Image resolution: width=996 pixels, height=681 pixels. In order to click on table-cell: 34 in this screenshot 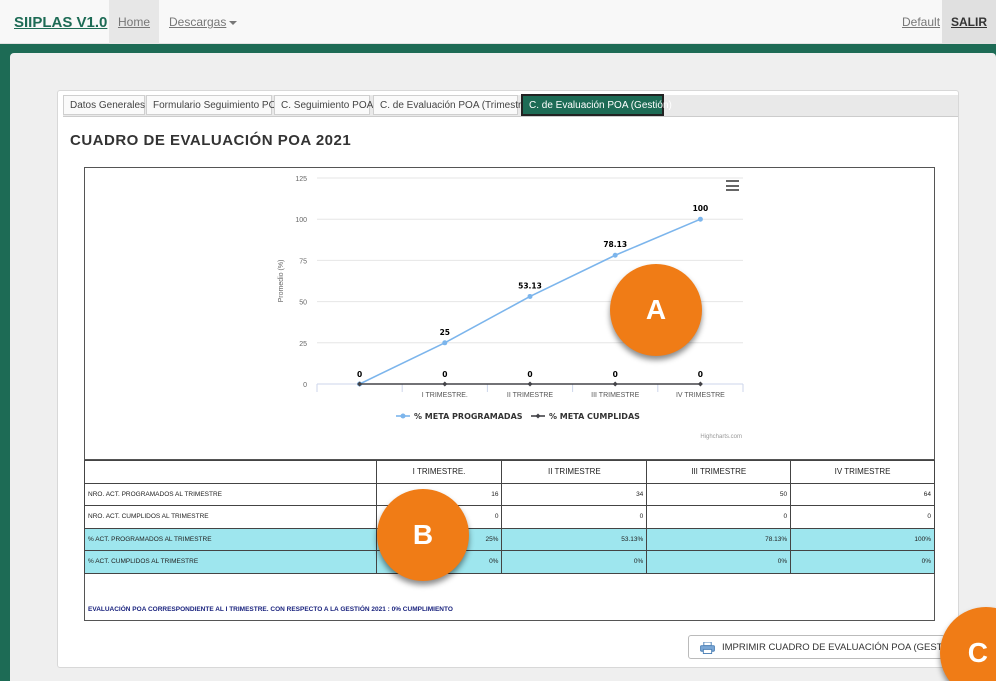, I will do `click(574, 494)`.